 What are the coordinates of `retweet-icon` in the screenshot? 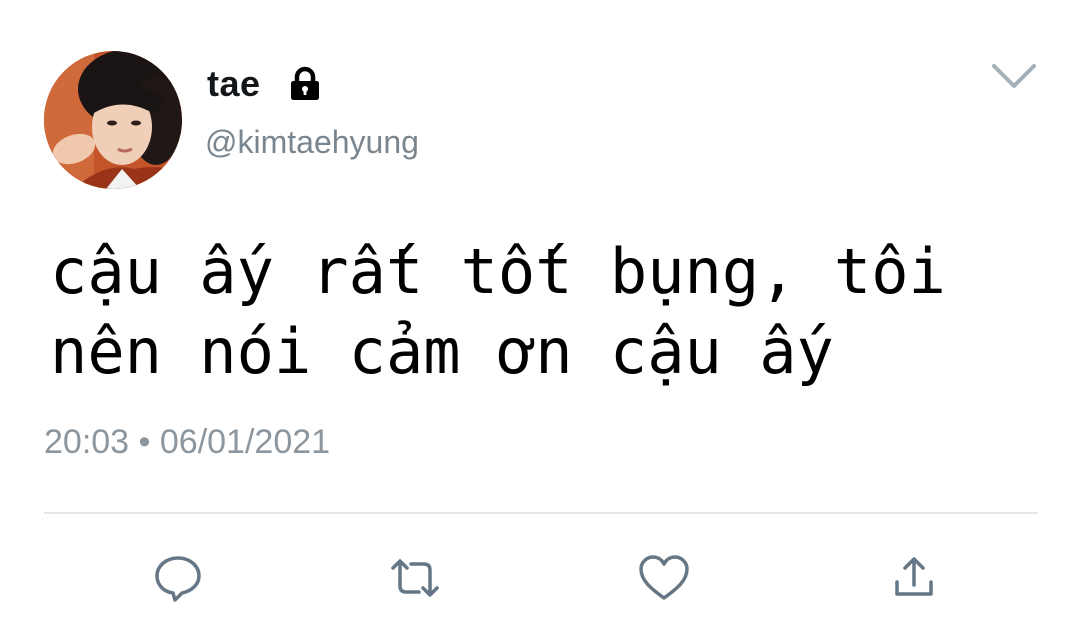 It's located at (415, 578).